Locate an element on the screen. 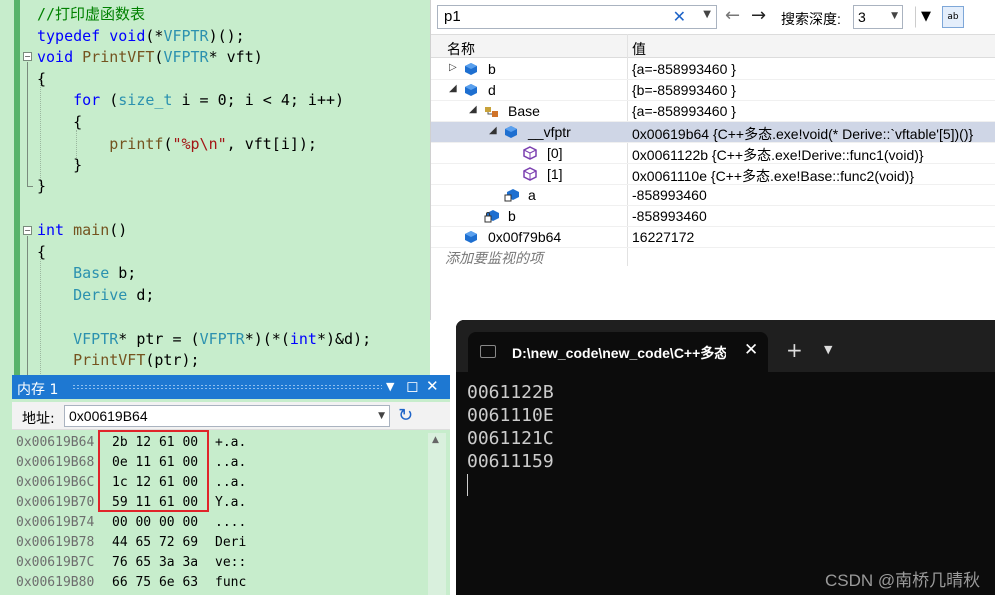 The image size is (995, 595). search-forward-arrow-icon: → is located at coordinates (758, 15).